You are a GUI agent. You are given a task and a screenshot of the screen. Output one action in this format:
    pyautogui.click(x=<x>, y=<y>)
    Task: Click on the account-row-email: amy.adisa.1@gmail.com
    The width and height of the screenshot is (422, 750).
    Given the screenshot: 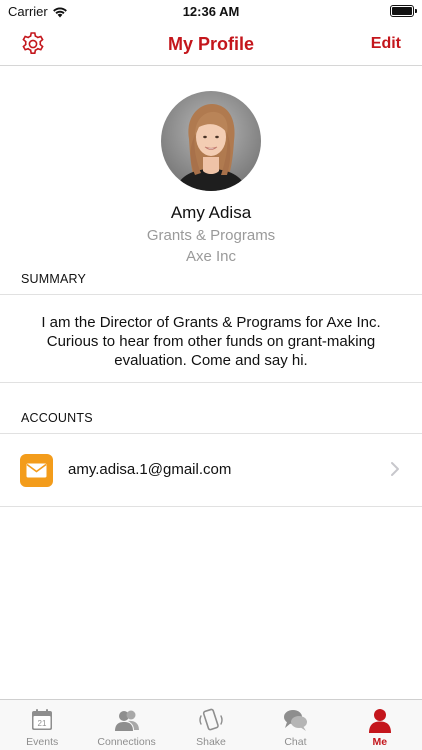 What is the action you would take?
    pyautogui.click(x=211, y=470)
    